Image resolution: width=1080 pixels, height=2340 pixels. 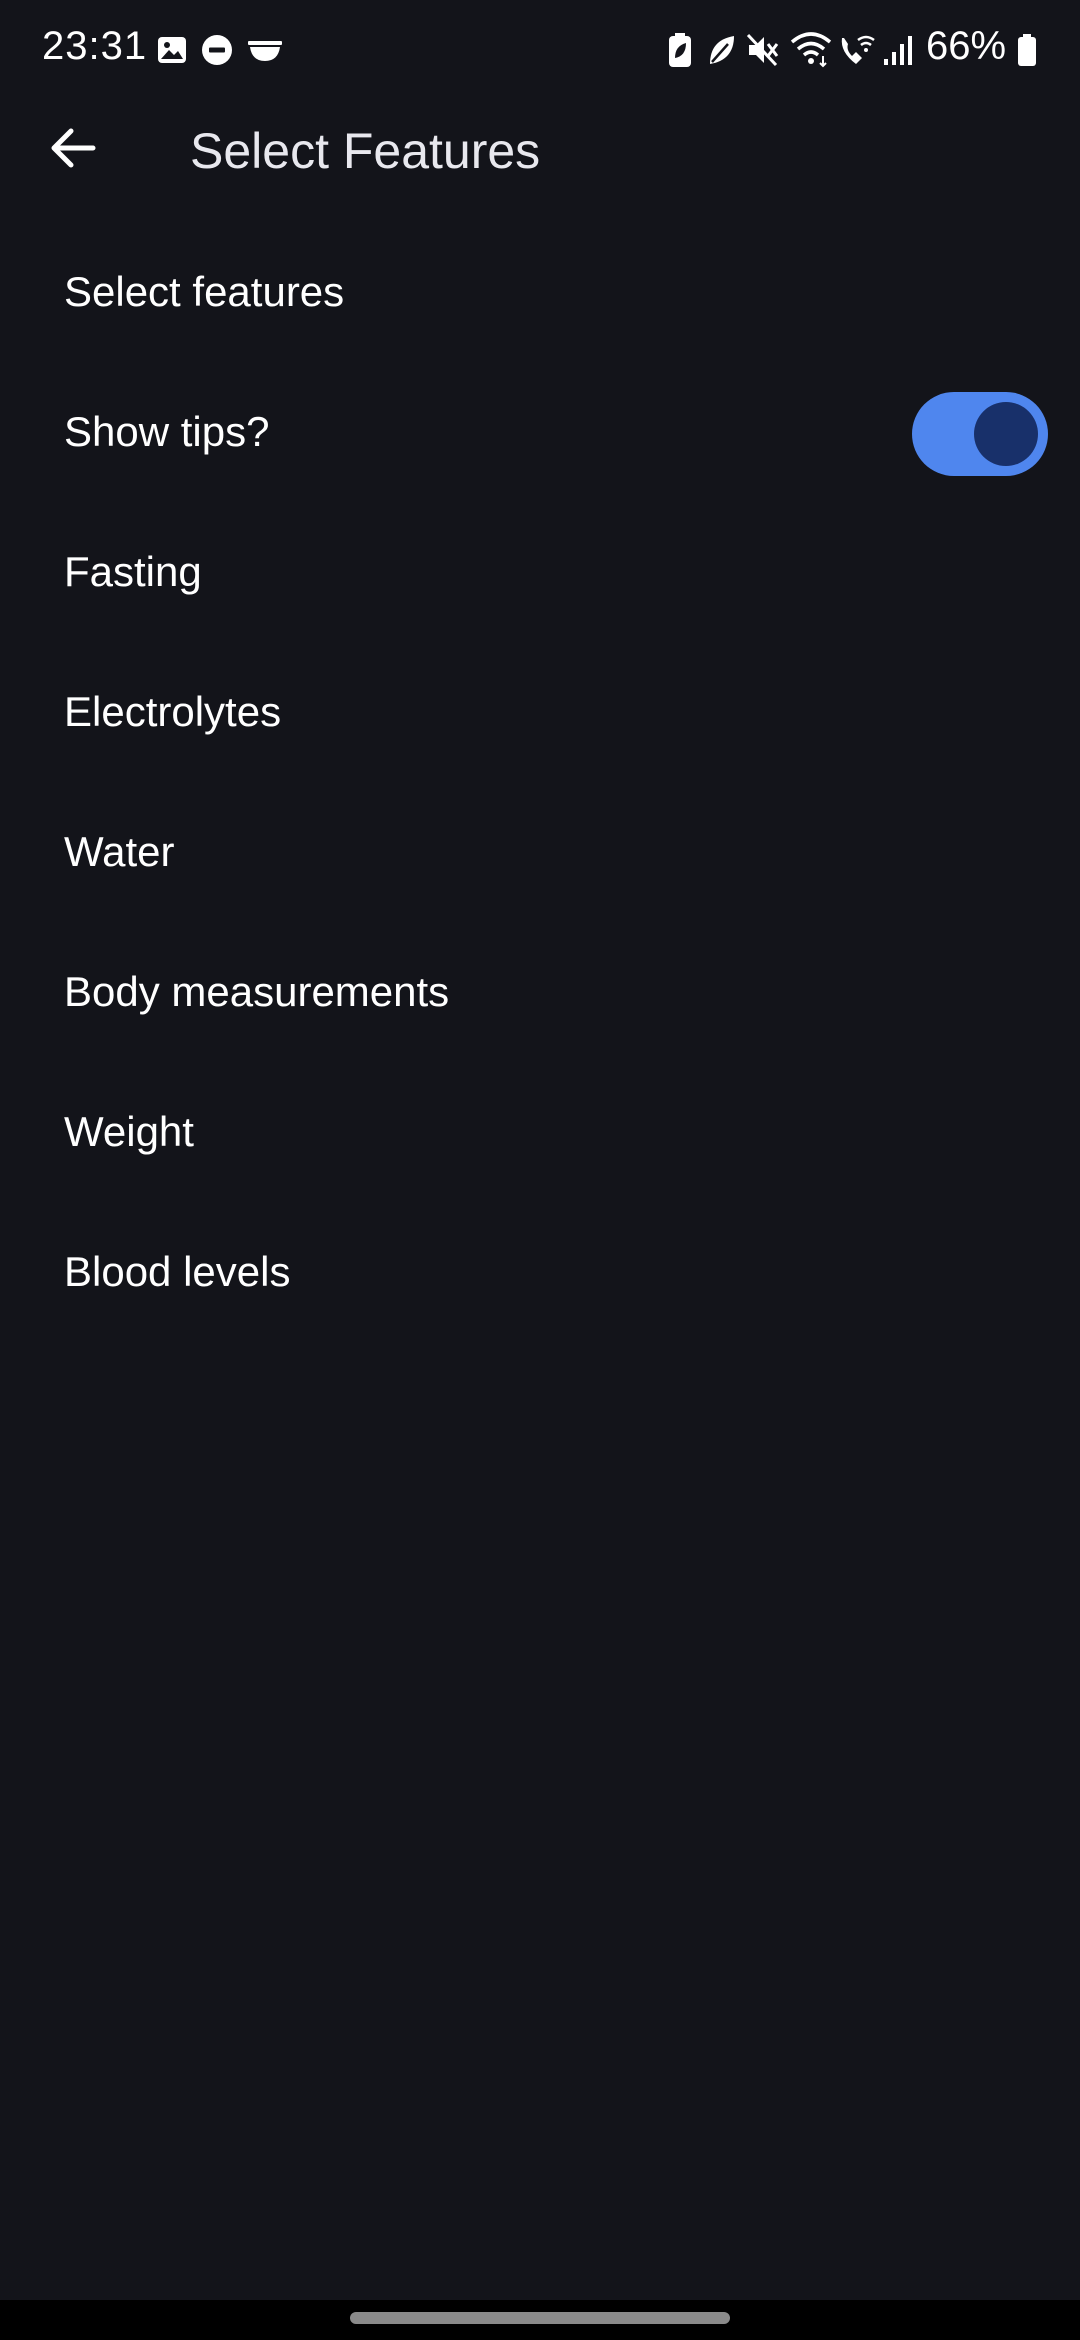 I want to click on list-item-label: Body measurements, so click(x=257, y=991).